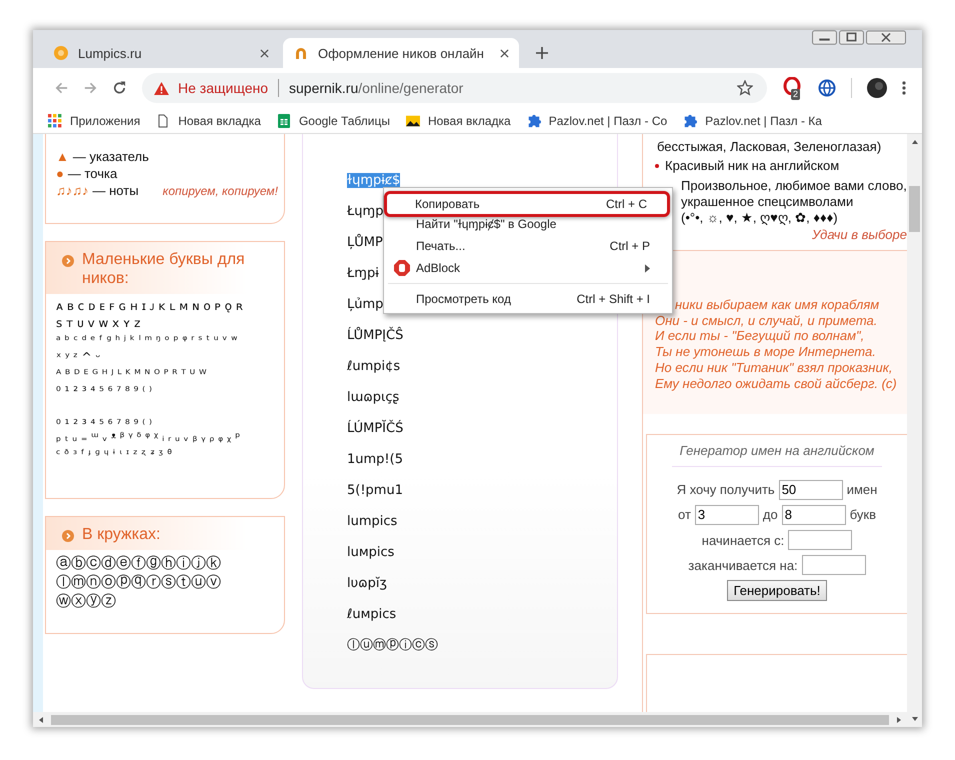  I want to click on scroll-left-icon, so click(41, 720).